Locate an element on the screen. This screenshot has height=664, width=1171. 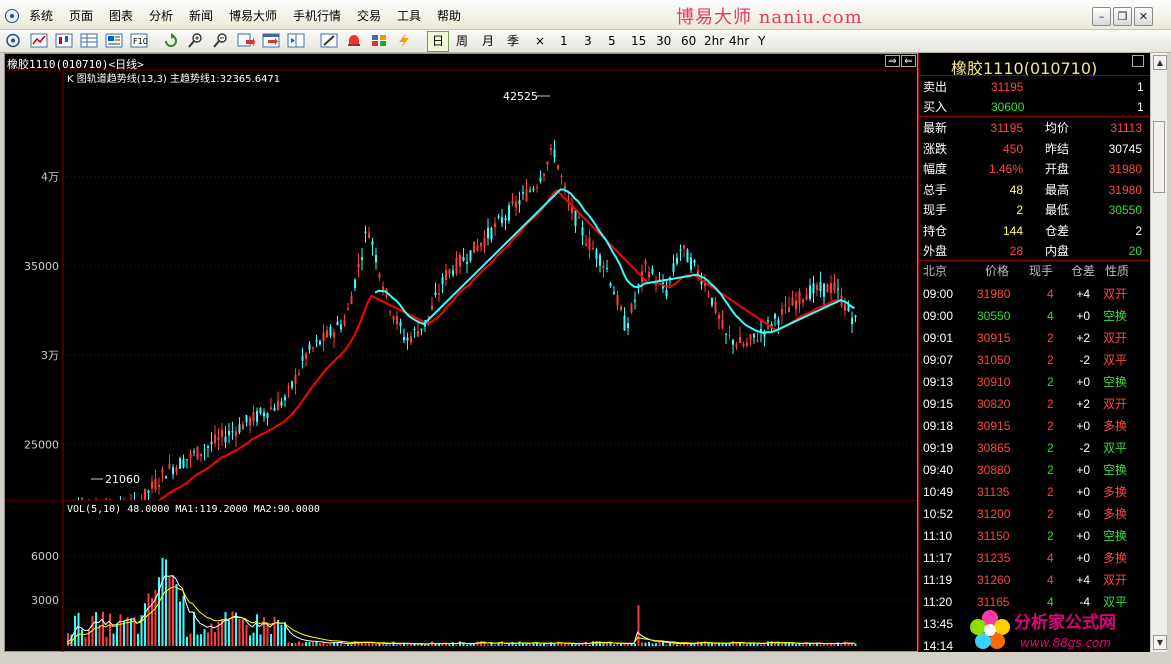
restore-icon: ❐ is located at coordinates (1122, 16).